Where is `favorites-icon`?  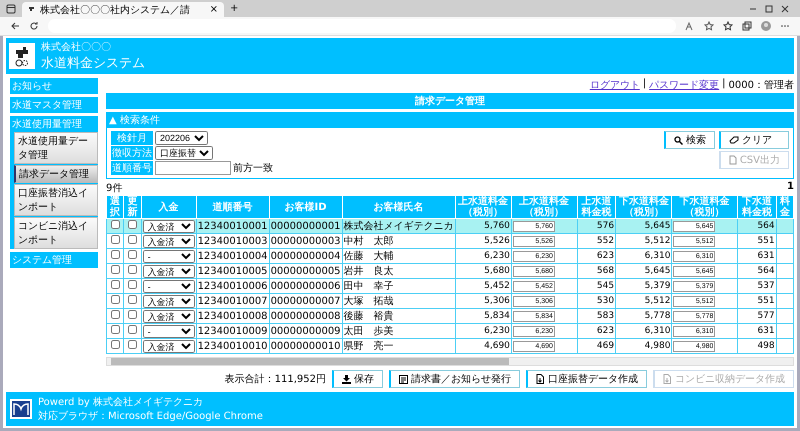 favorites-icon is located at coordinates (728, 26).